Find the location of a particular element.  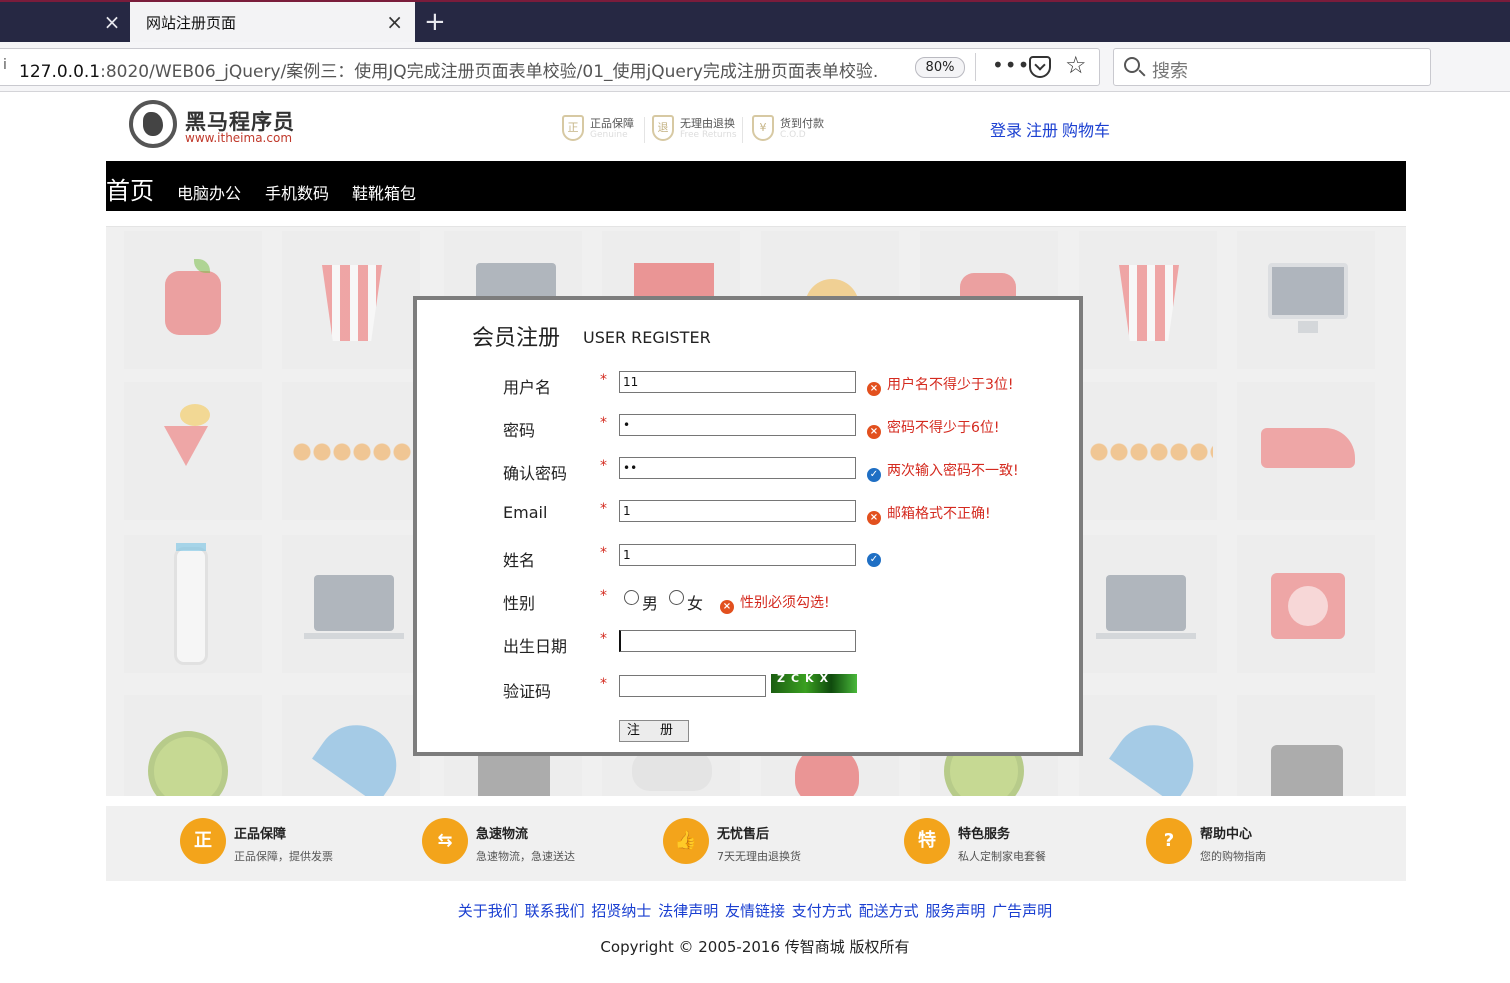

copyright: Copyright © 2005-2016 传智商城 版权所有 is located at coordinates (755, 947).